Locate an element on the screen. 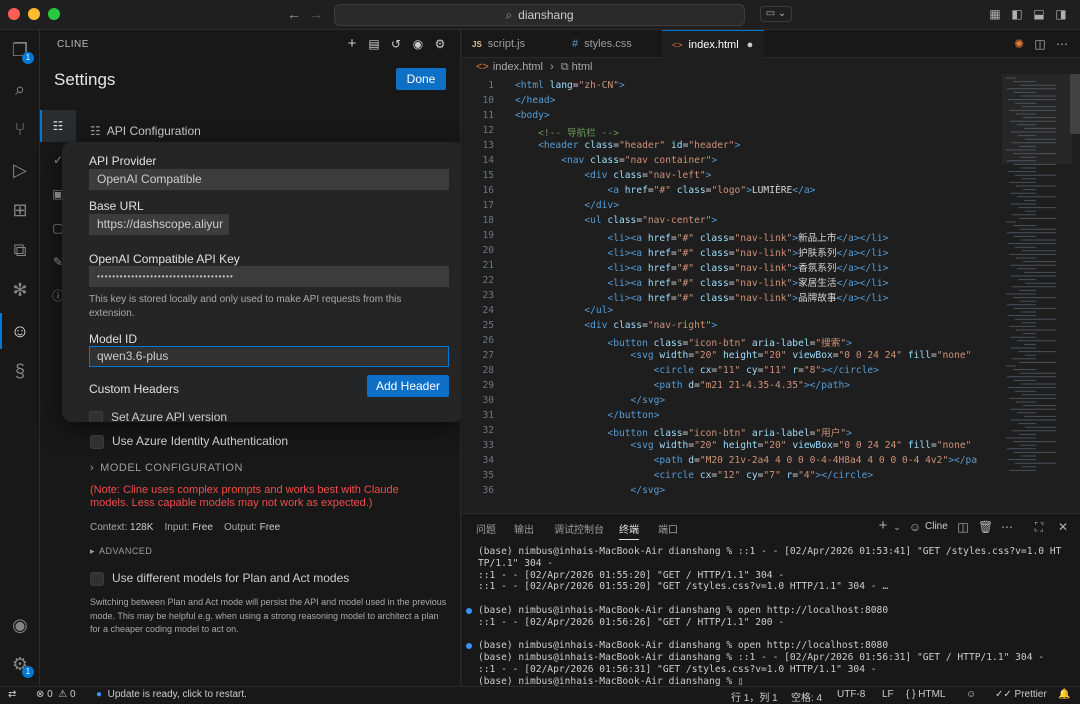 The width and height of the screenshot is (1080, 704). new-task-plus-icon: + is located at coordinates (352, 43).